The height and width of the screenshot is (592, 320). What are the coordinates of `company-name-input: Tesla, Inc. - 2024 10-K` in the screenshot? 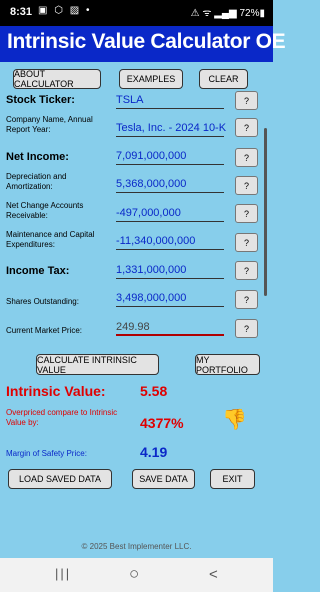 It's located at (171, 129).